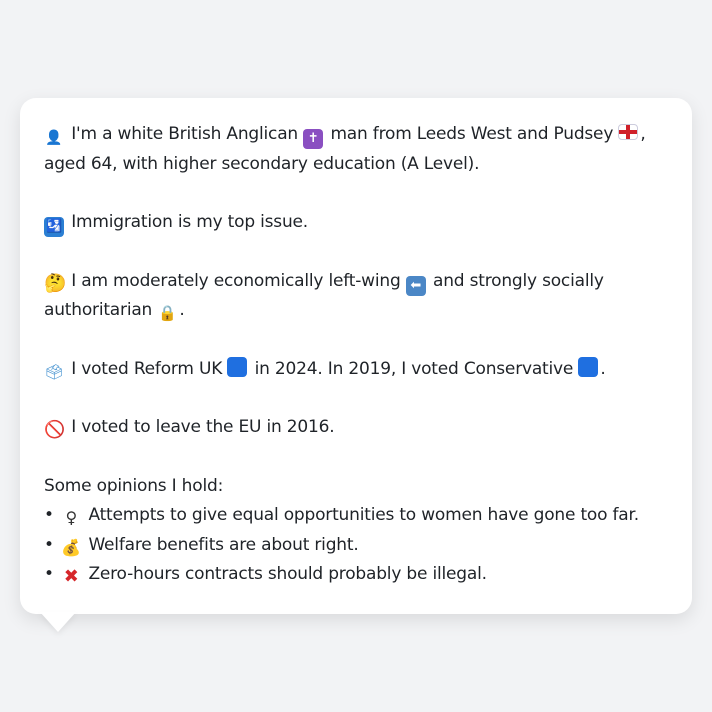 The width and height of the screenshot is (712, 712). Describe the element at coordinates (167, 313) in the screenshot. I see `lock-icon: 🔒` at that location.